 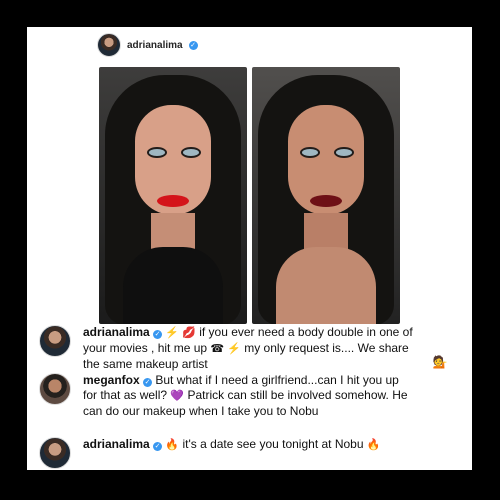 What do you see at coordinates (155, 45) in the screenshot?
I see `post-username: adrianalima` at bounding box center [155, 45].